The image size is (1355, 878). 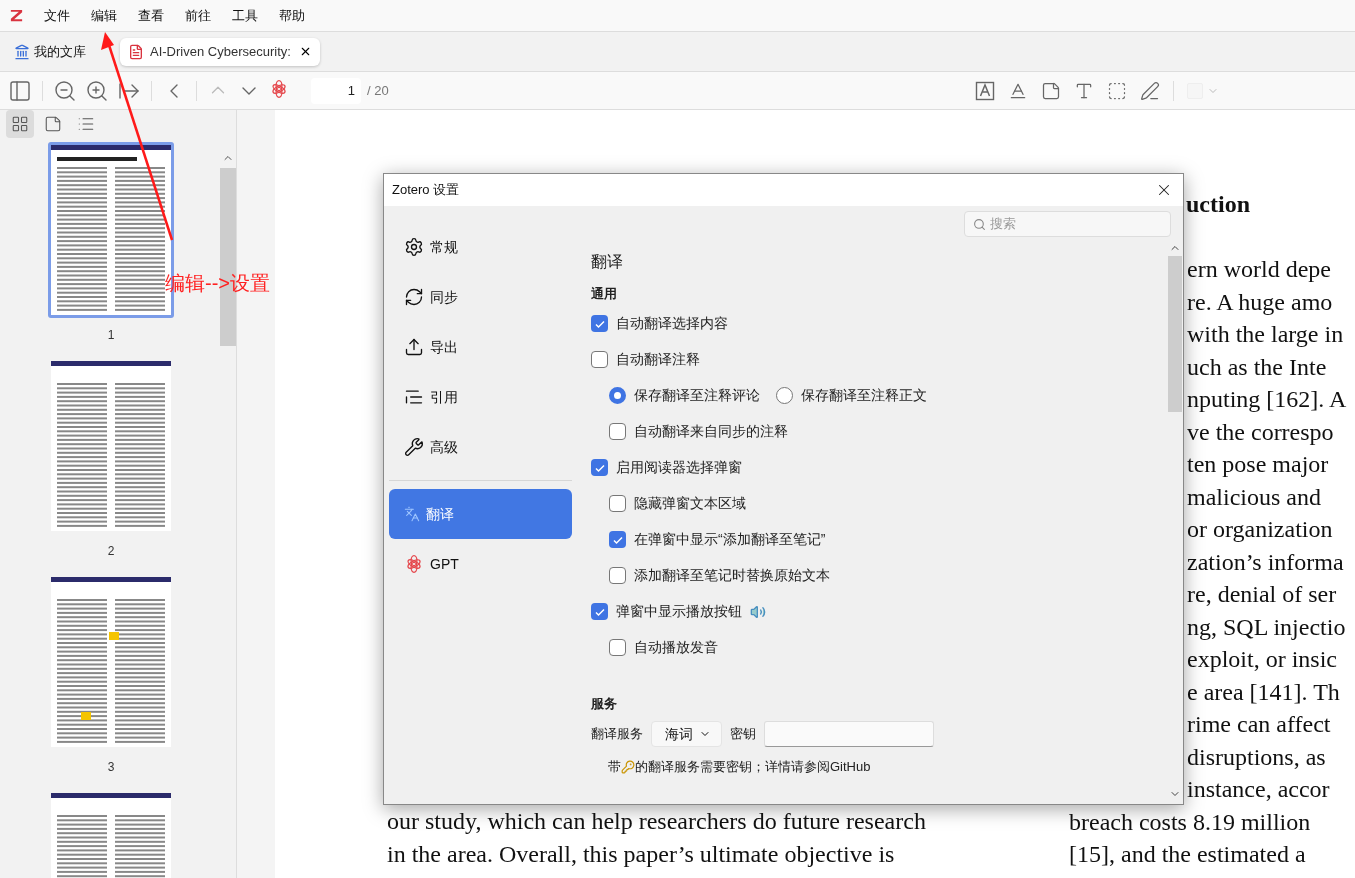 What do you see at coordinates (1266, 627) in the screenshot?
I see `body-text-line: ng, SQL injectio` at bounding box center [1266, 627].